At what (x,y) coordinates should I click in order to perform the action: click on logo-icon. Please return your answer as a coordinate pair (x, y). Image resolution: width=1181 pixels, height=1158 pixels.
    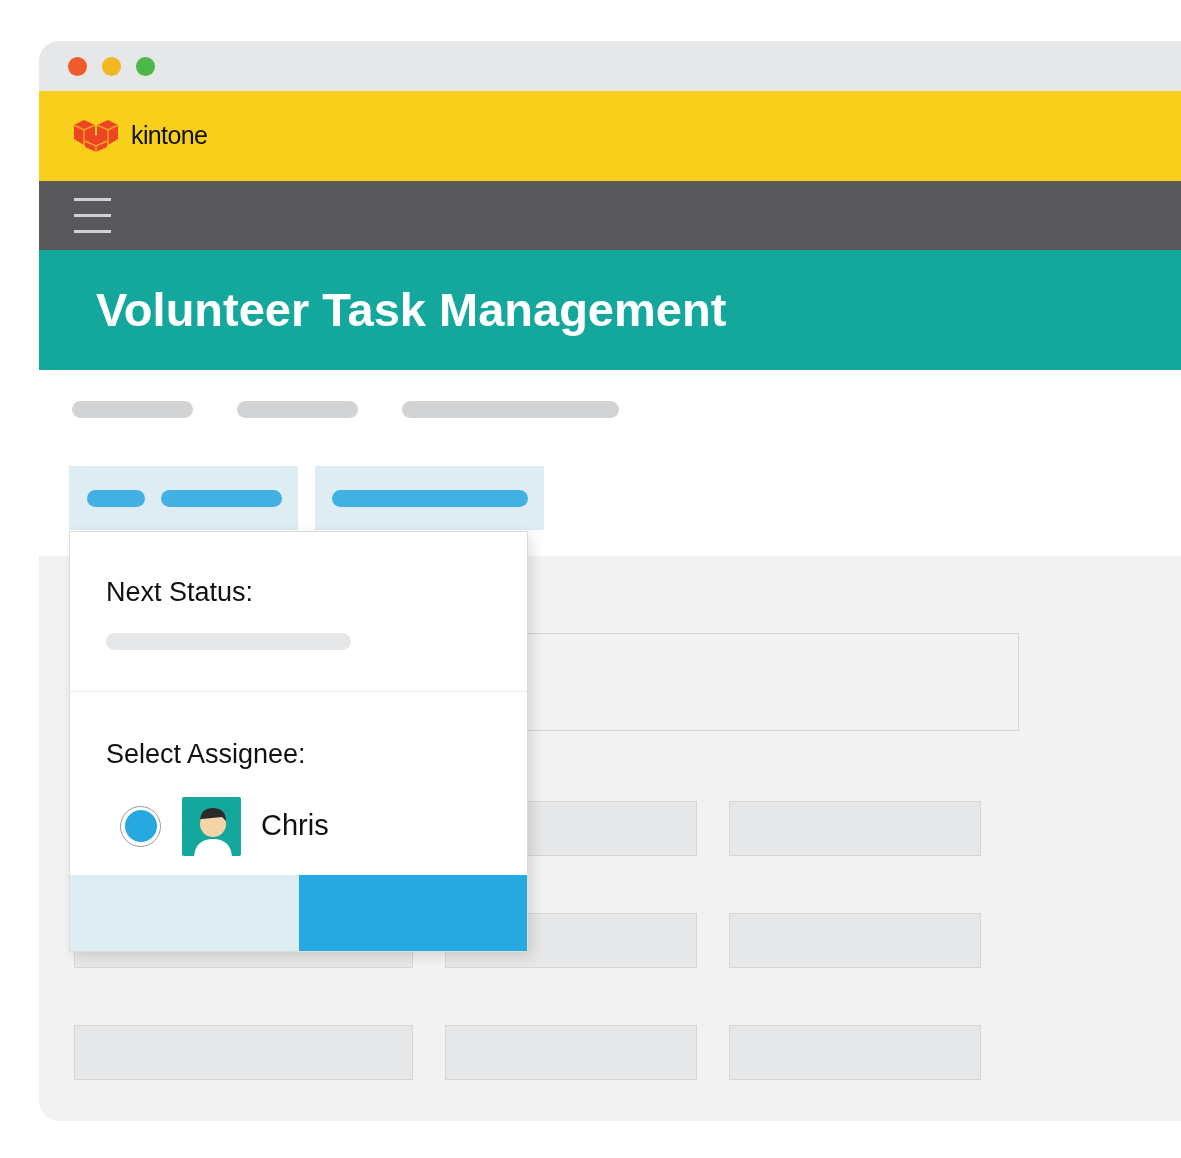
    Looking at the image, I should click on (96, 136).